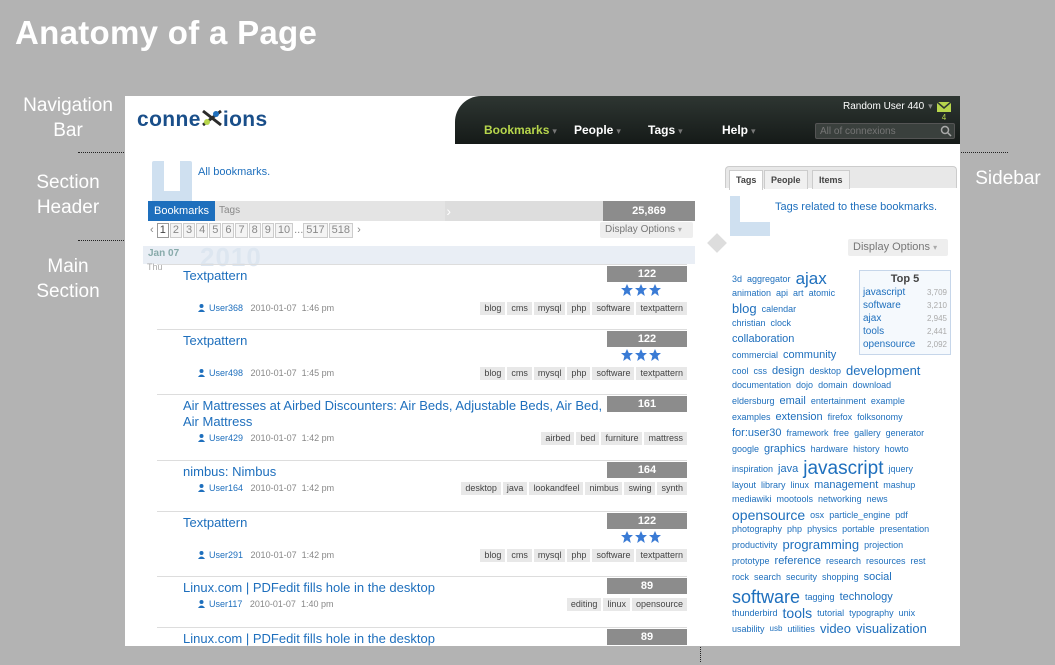  What do you see at coordinates (359, 230) in the screenshot?
I see `pagination-next: ›` at bounding box center [359, 230].